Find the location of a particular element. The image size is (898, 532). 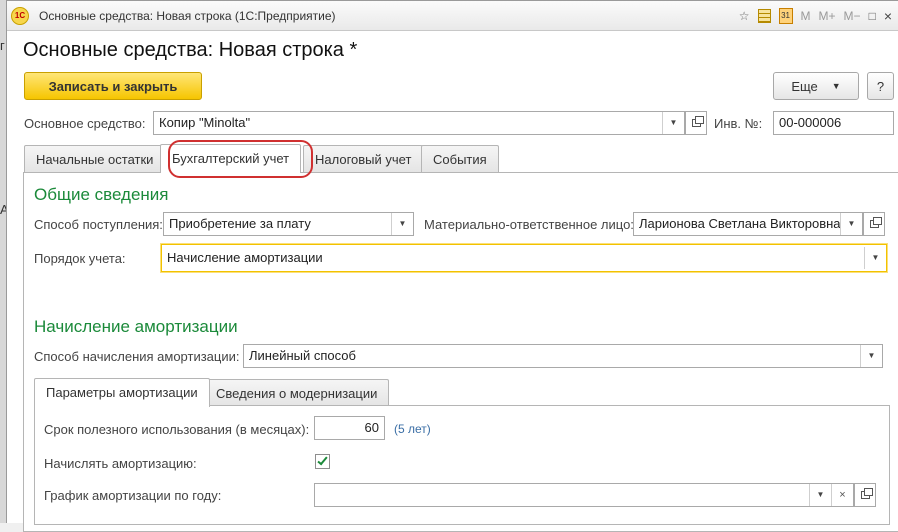

grid-icon is located at coordinates (764, 16).